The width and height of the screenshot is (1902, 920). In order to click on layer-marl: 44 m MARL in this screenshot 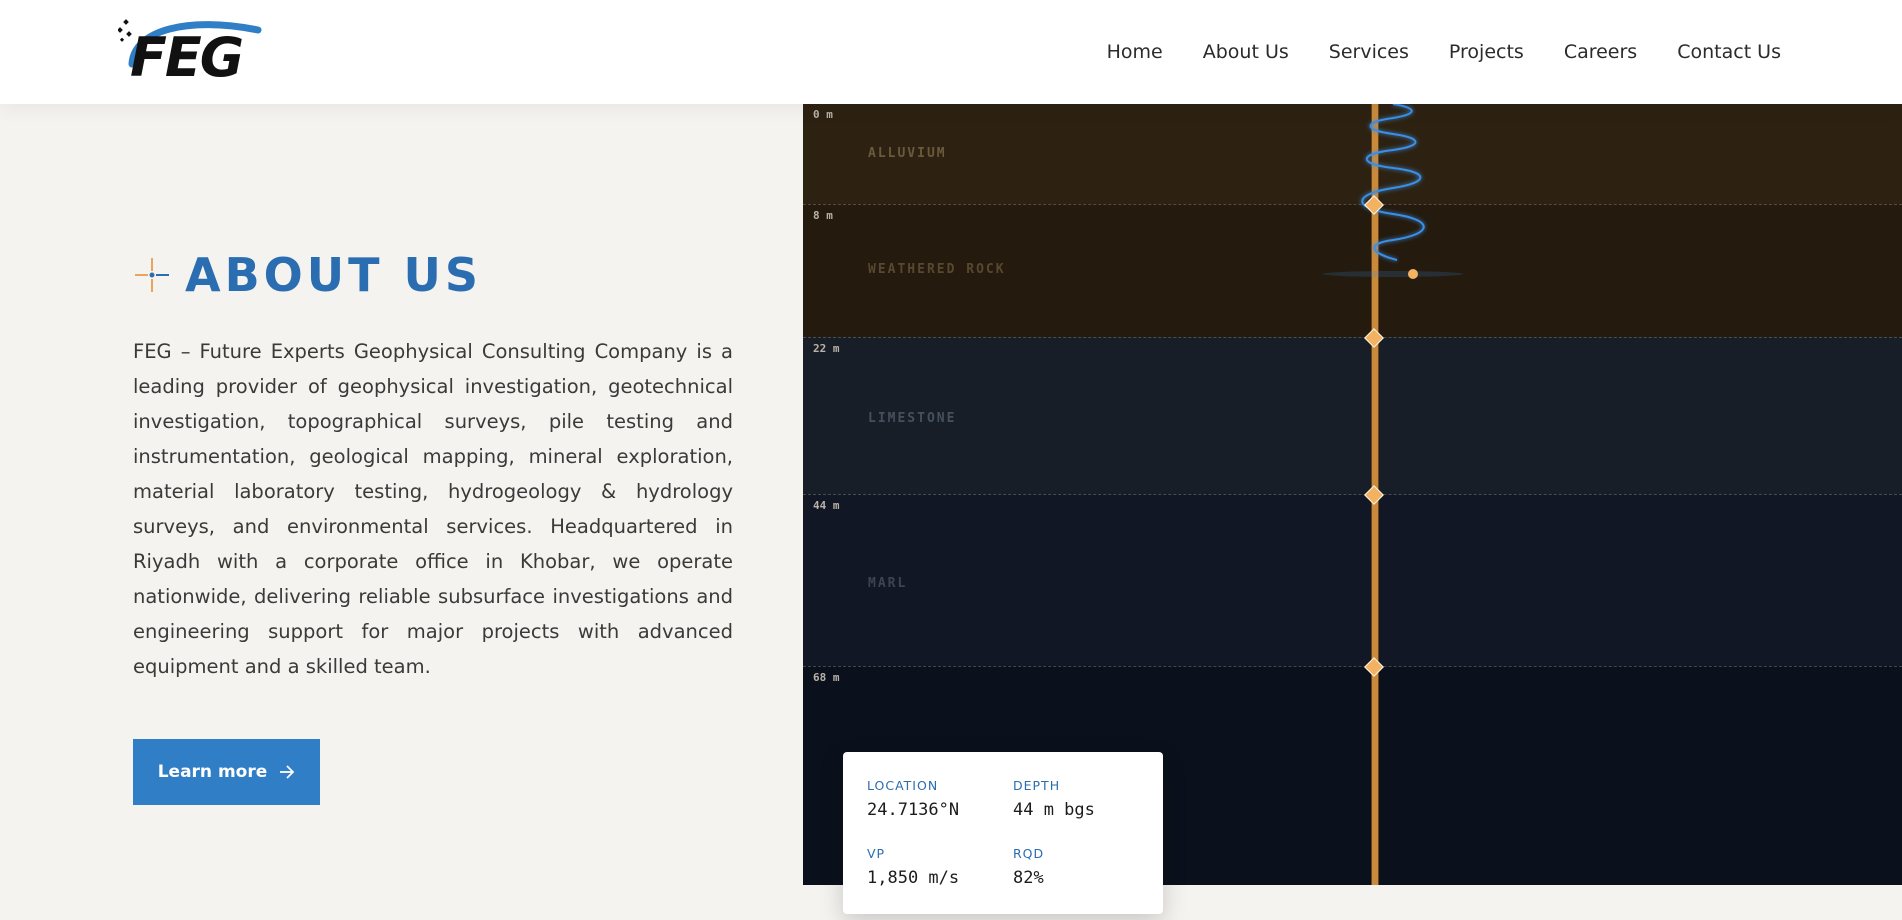, I will do `click(1352, 580)`.